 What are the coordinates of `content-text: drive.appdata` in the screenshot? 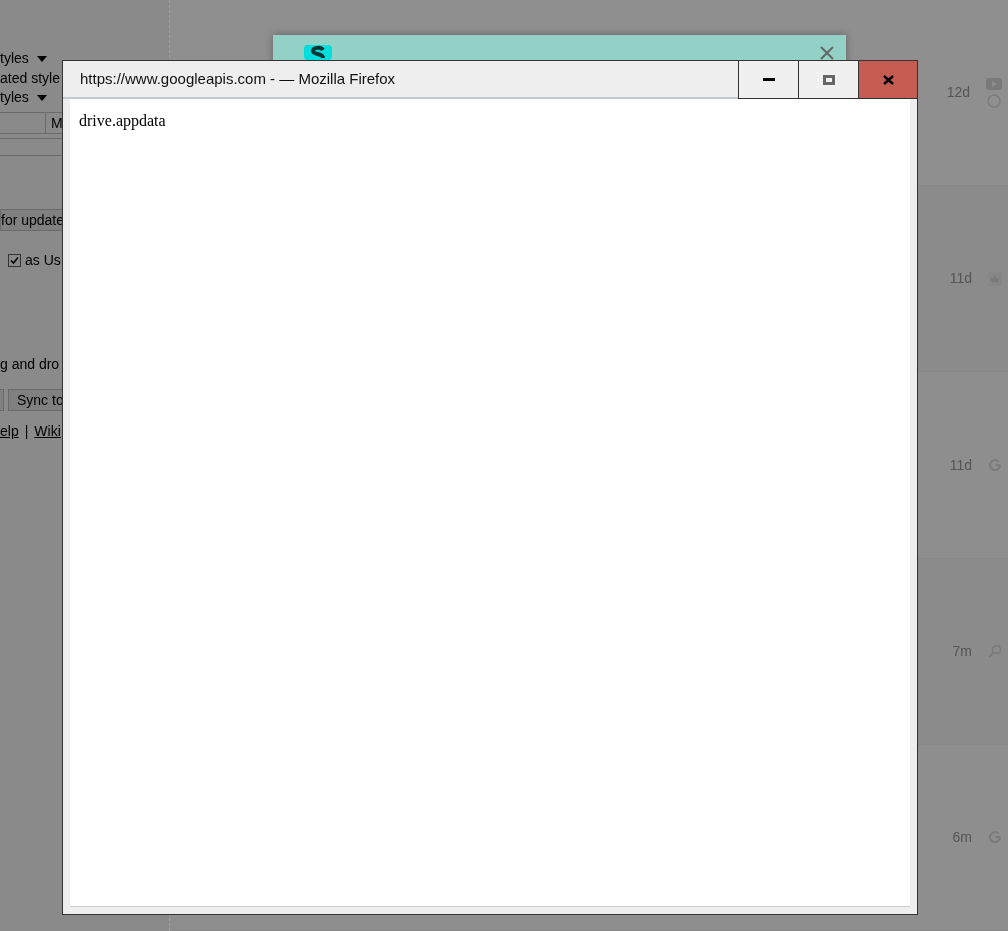 It's located at (122, 120).